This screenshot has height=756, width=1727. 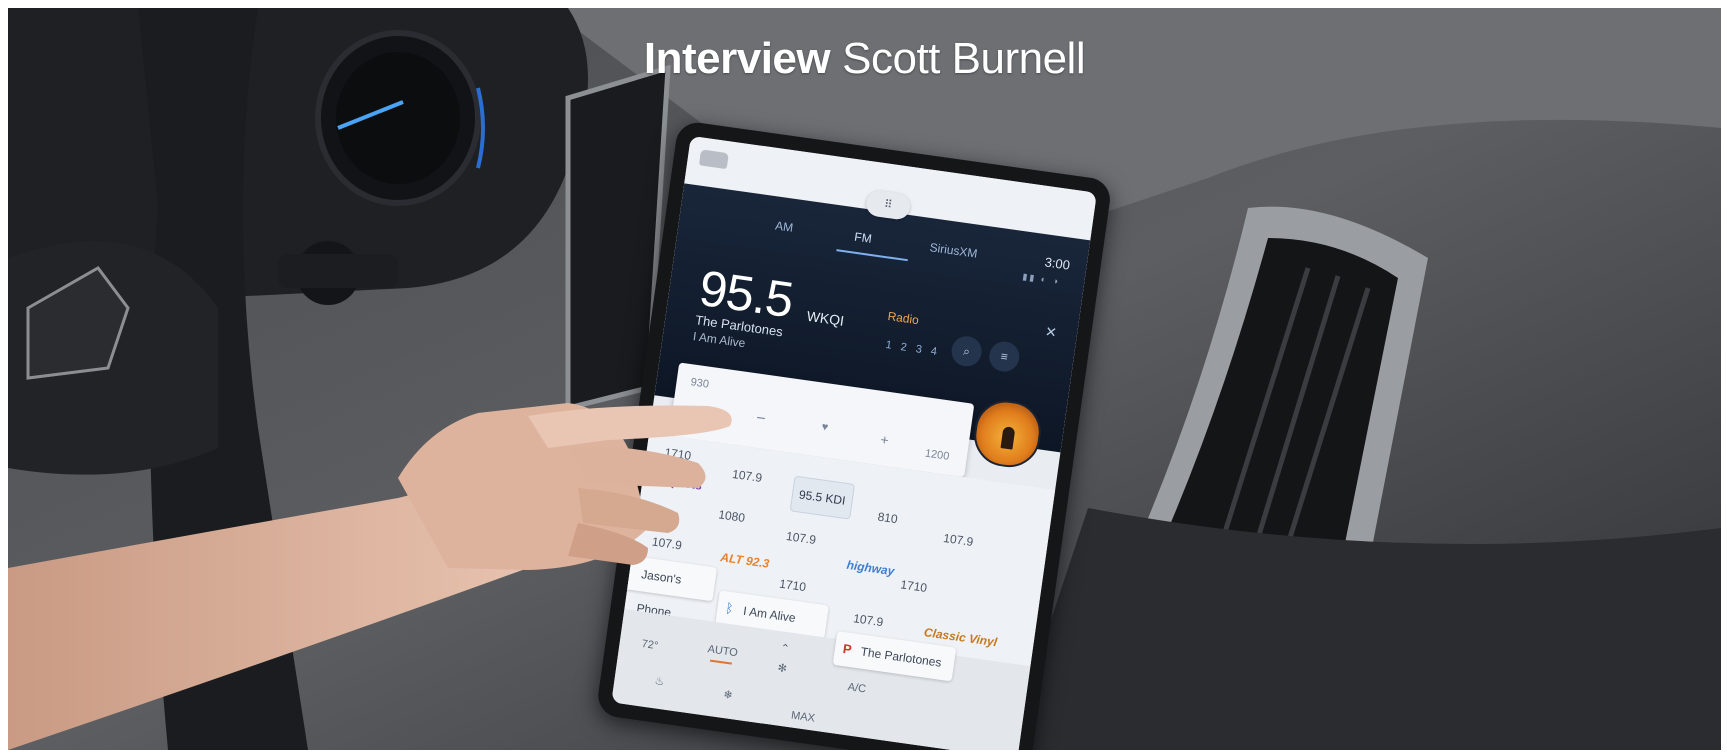 I want to click on index-finger, so click(x=630, y=426).